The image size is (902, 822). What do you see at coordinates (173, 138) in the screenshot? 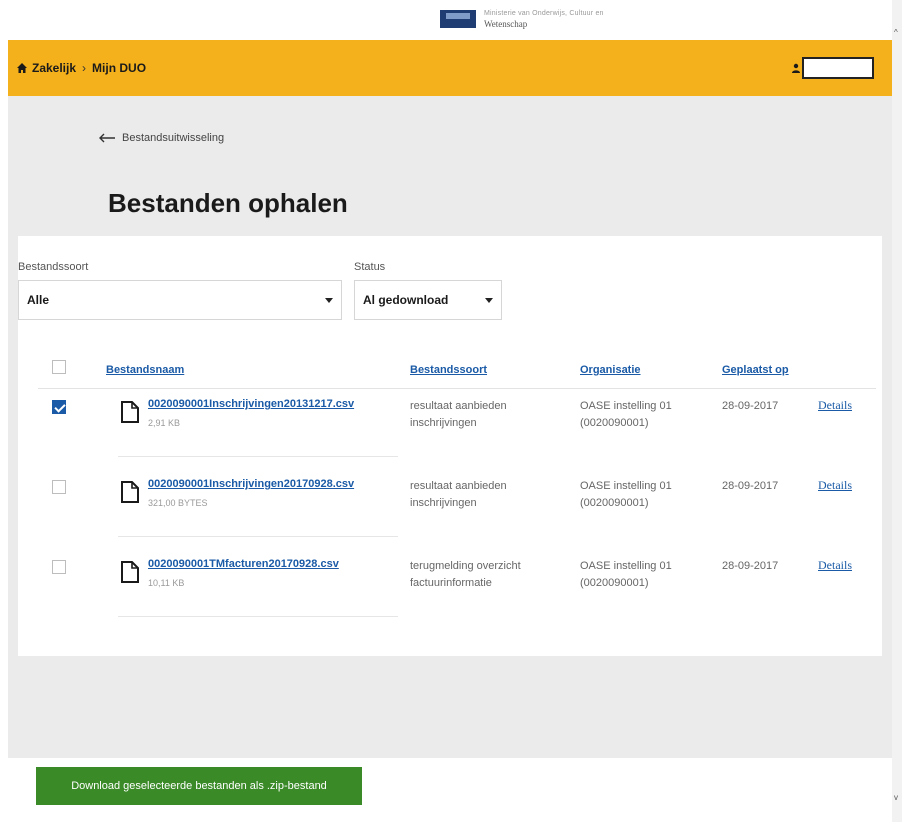
I see `back-link-label: Bestandsuitwisseling` at bounding box center [173, 138].